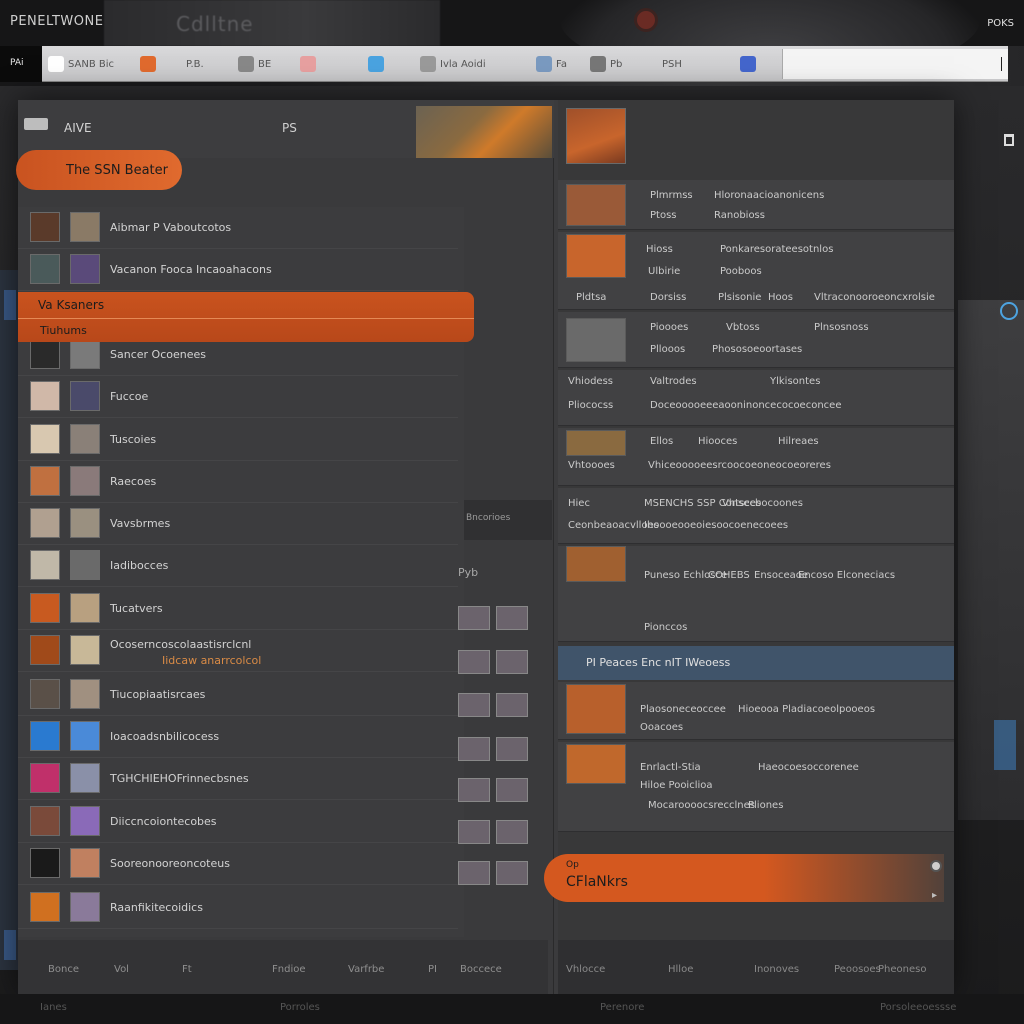  Describe the element at coordinates (481, 969) in the screenshot. I see `footer-item: Boccece` at that location.